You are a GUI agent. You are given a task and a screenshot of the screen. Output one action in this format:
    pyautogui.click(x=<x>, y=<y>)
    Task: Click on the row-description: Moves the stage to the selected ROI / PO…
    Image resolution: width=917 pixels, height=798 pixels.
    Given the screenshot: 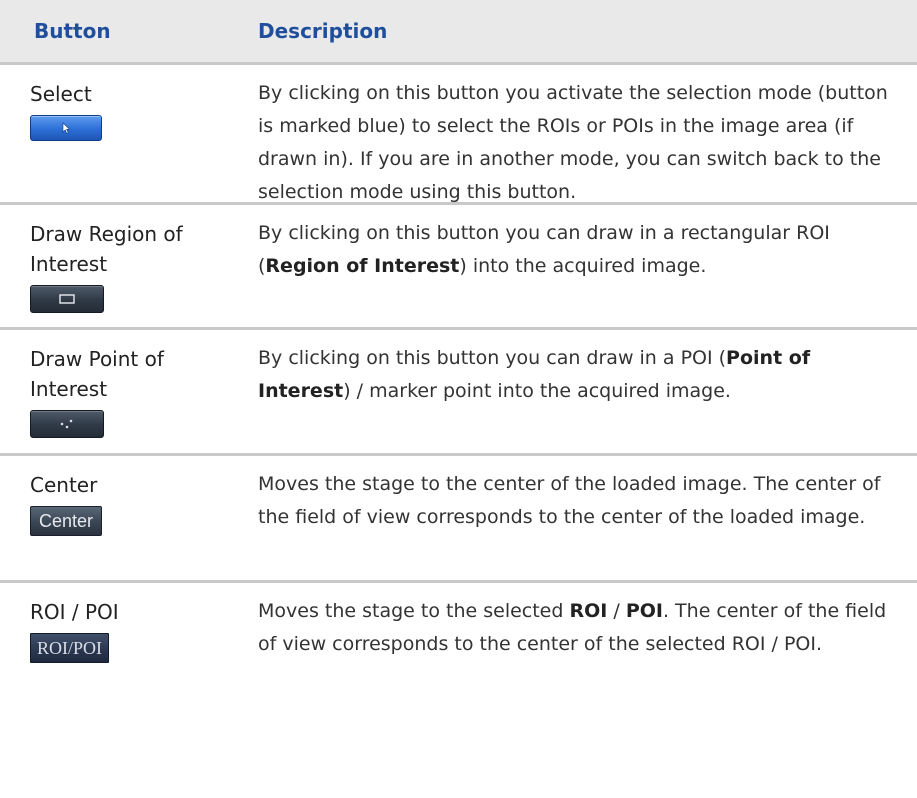 What is the action you would take?
    pyautogui.click(x=572, y=627)
    